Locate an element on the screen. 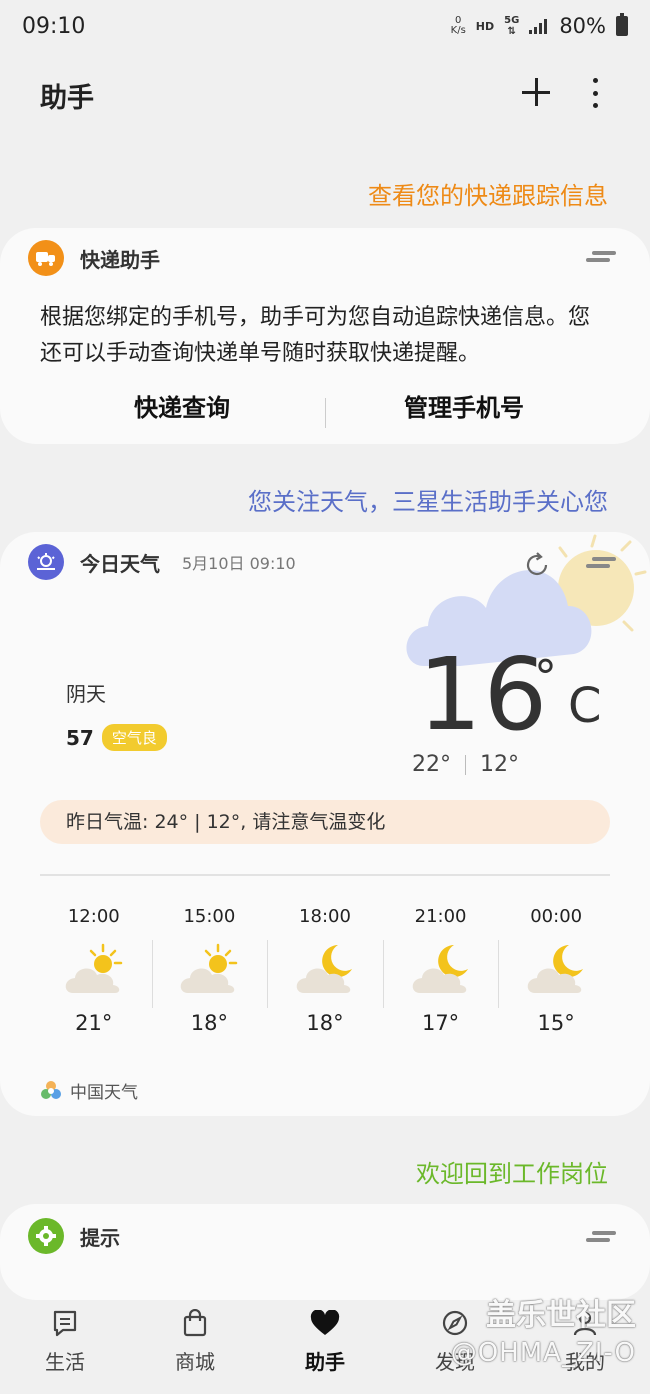  nav-label: 助手 is located at coordinates (325, 1362).